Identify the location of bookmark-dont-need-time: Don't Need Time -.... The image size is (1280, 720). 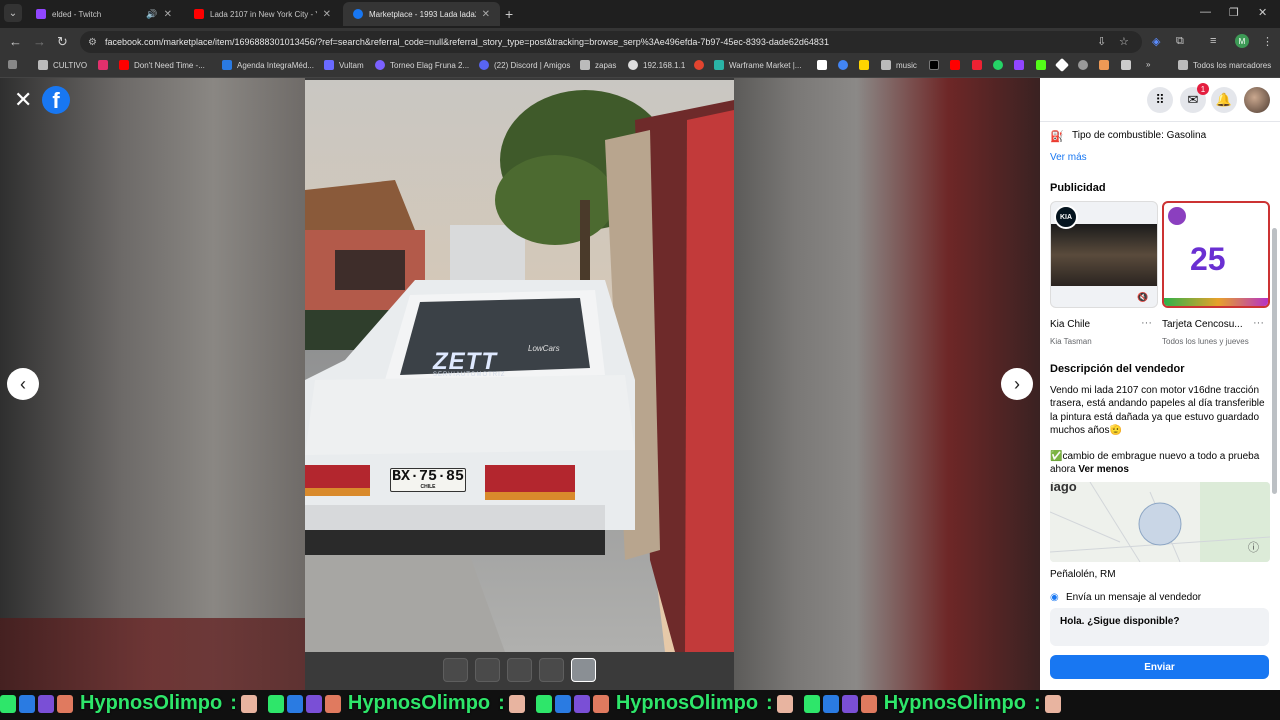
(162, 65).